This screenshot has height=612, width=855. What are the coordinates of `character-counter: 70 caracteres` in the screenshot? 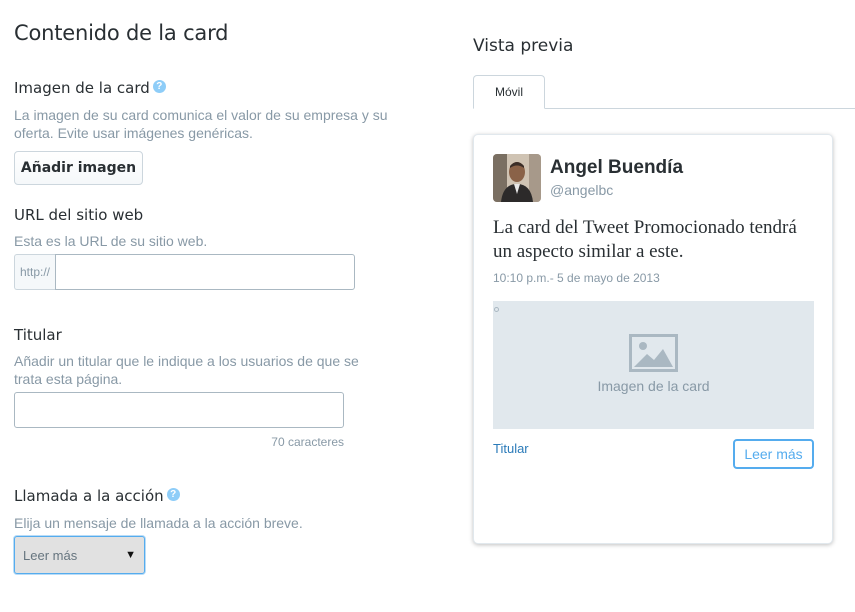 It's located at (307, 442).